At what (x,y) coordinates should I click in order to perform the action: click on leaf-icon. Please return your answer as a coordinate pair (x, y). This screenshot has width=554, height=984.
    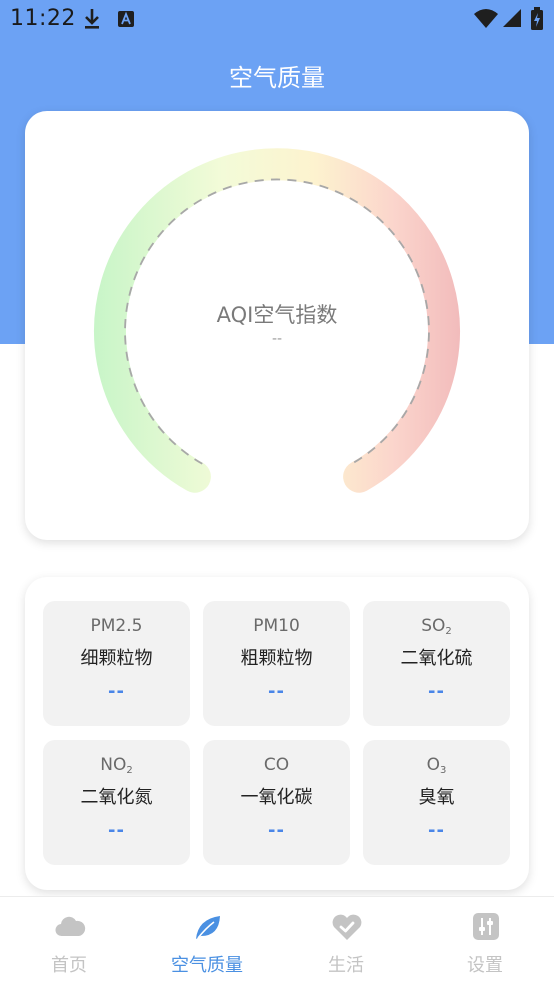
    Looking at the image, I should click on (208, 927).